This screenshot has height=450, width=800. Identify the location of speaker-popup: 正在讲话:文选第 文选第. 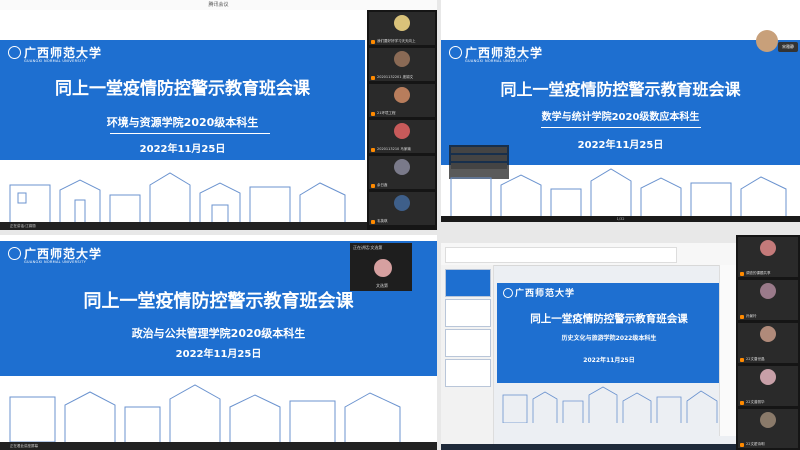
(381, 267).